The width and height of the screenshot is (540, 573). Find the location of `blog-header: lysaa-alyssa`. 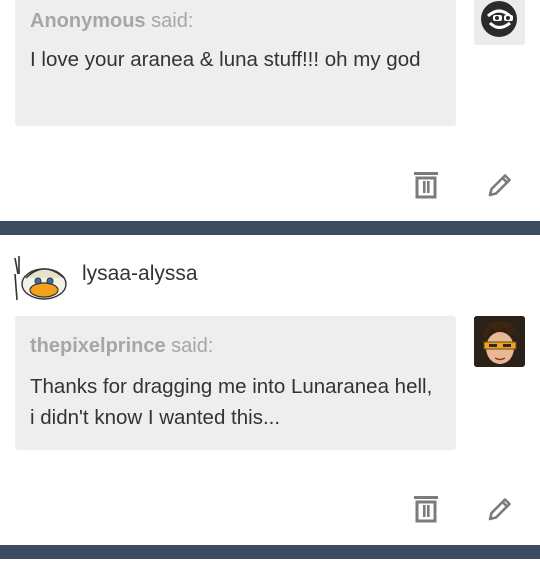

blog-header: lysaa-alyssa is located at coordinates (270, 276).